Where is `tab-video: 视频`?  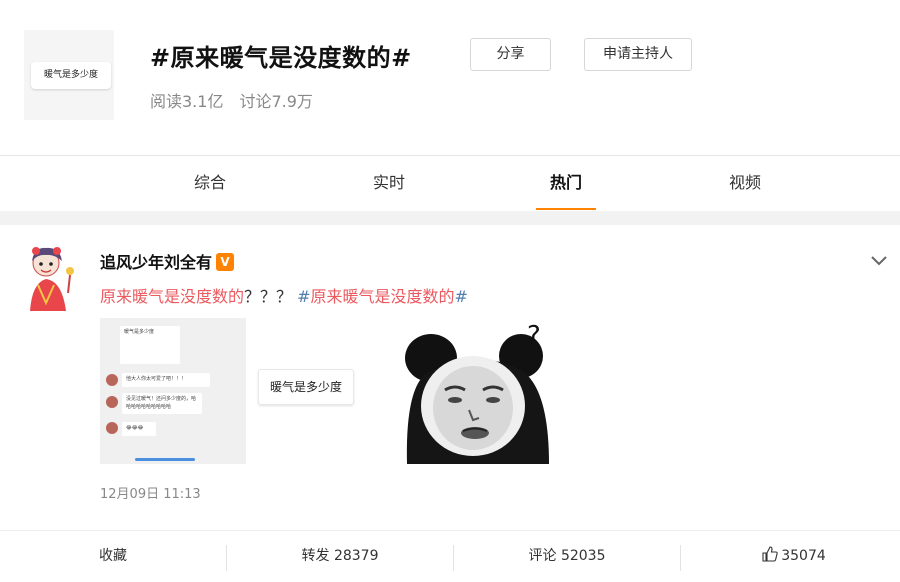
tab-video: 视频 is located at coordinates (745, 184).